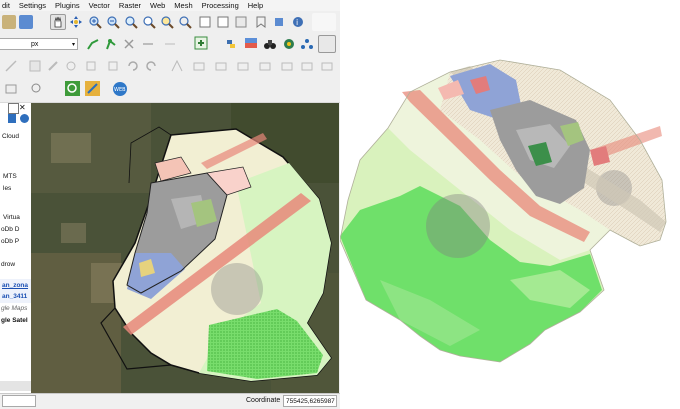  I want to click on bookmark-icon, so click(261, 22).